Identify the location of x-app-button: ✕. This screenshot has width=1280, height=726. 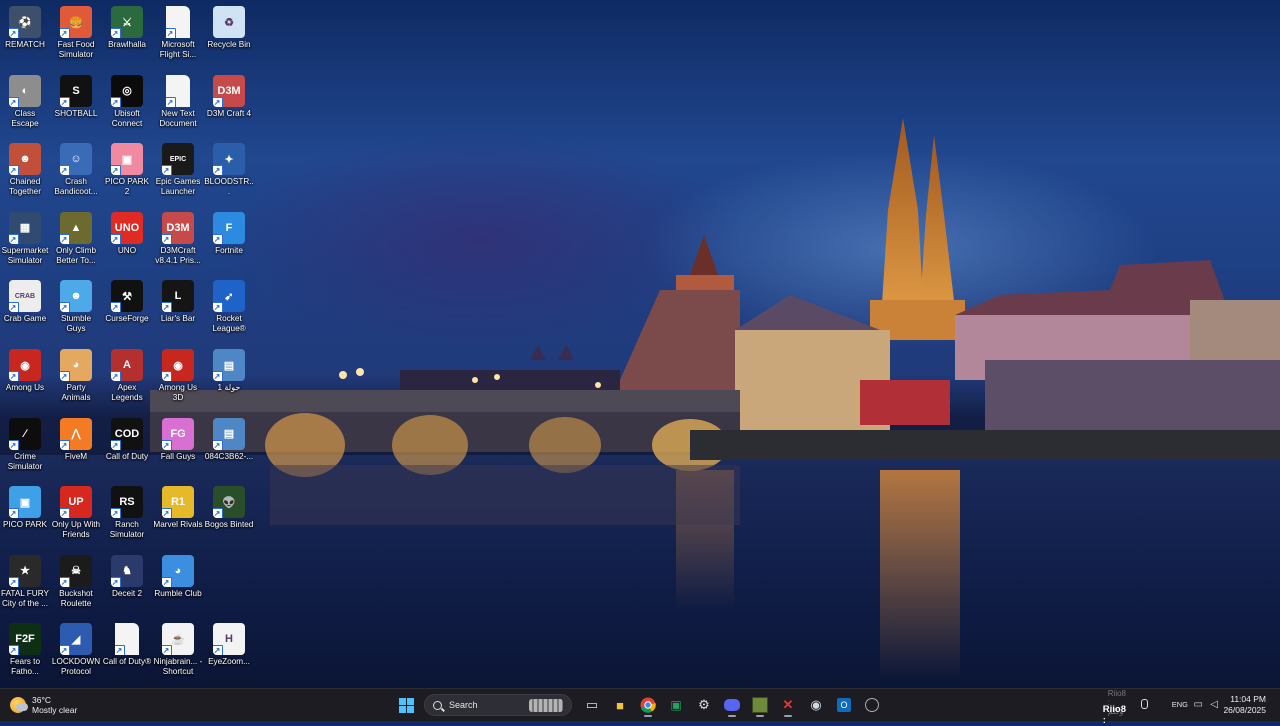
(788, 705).